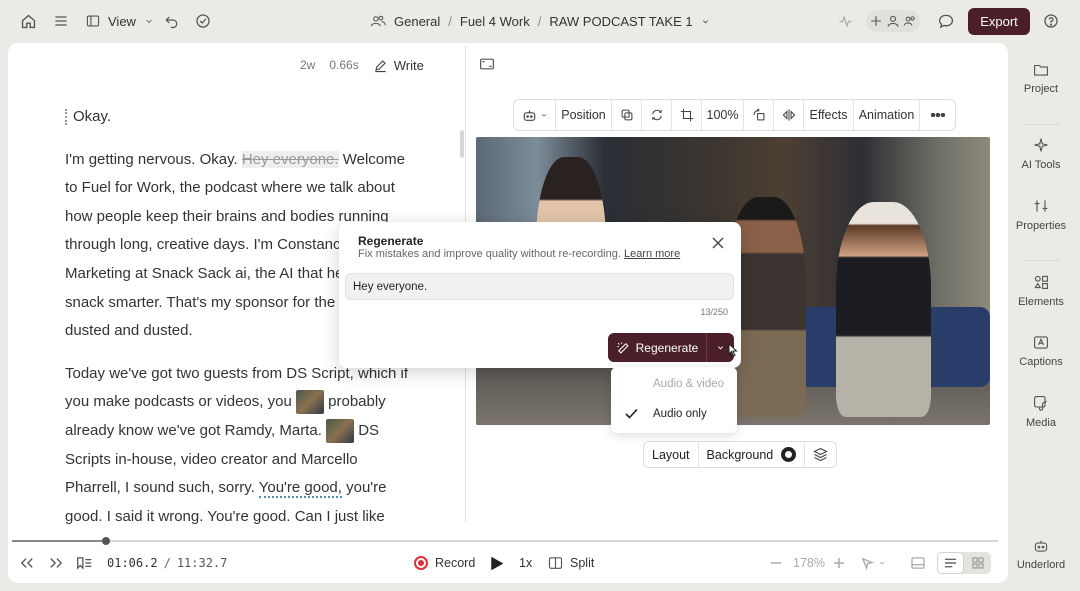 The image size is (1080, 591). Describe the element at coordinates (539, 286) in the screenshot. I see `regenerate-text-input: Hey everyone.` at that location.